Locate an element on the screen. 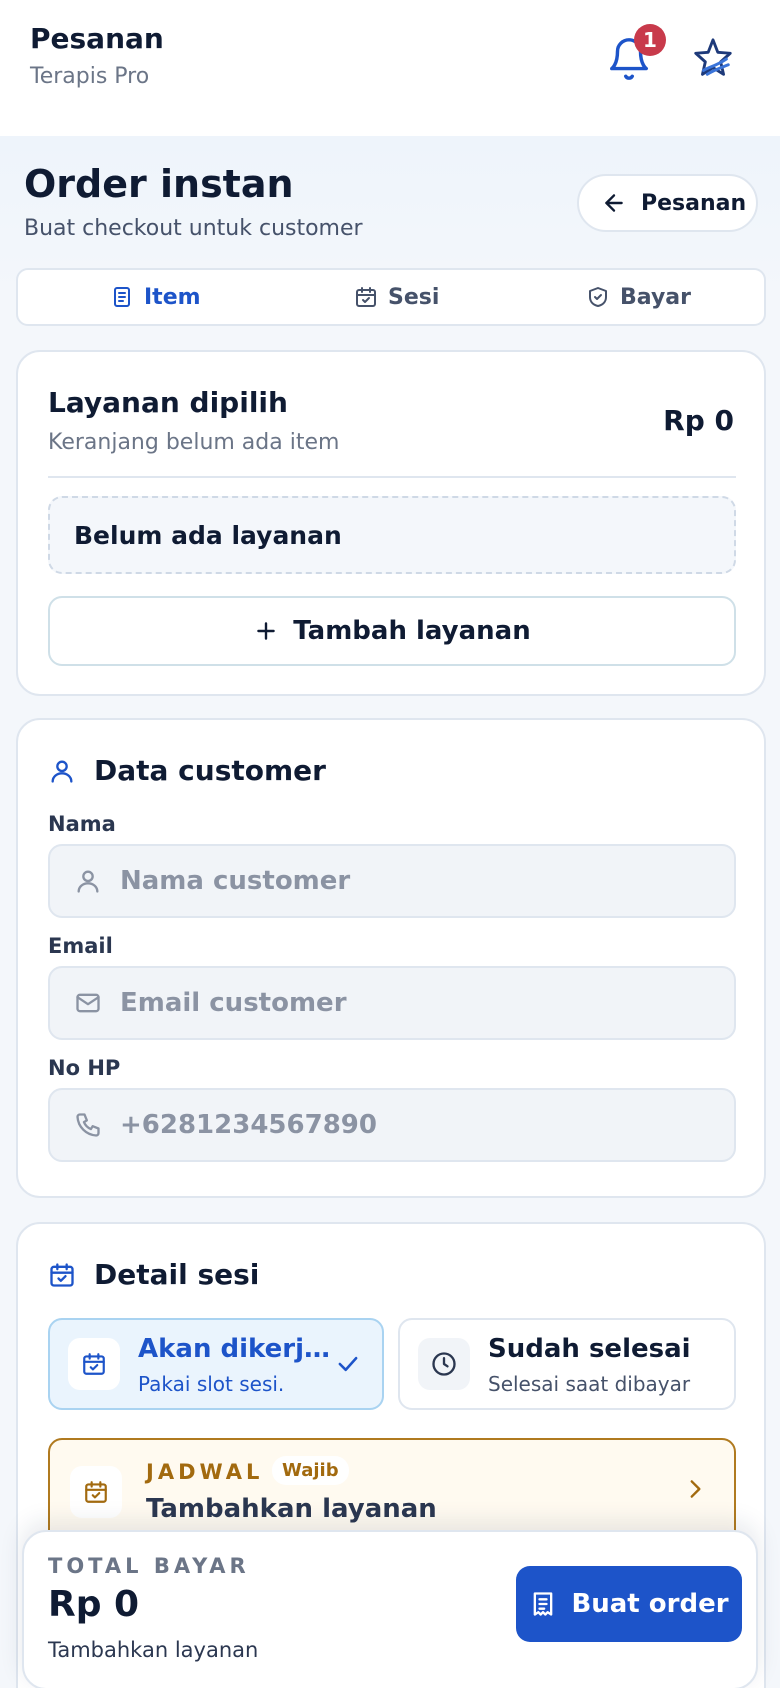 This screenshot has width=780, height=1688. schedule-tag: JADWAL is located at coordinates (205, 1472).